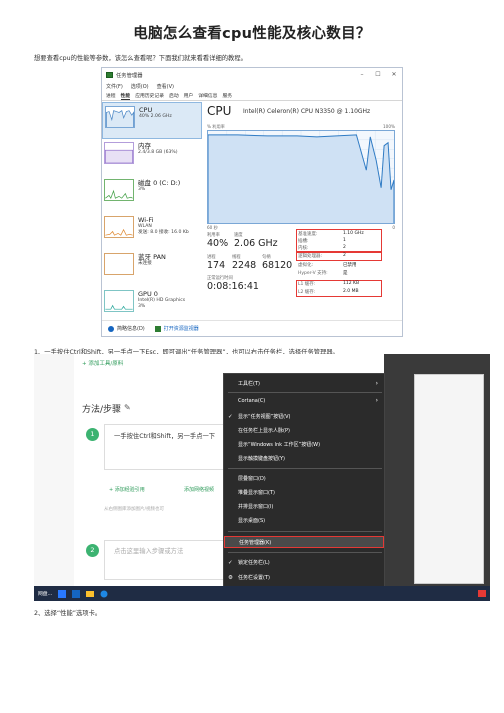 The height and width of the screenshot is (713, 504). I want to click on sidebar-gpu-name: GPU 0, so click(148, 294).